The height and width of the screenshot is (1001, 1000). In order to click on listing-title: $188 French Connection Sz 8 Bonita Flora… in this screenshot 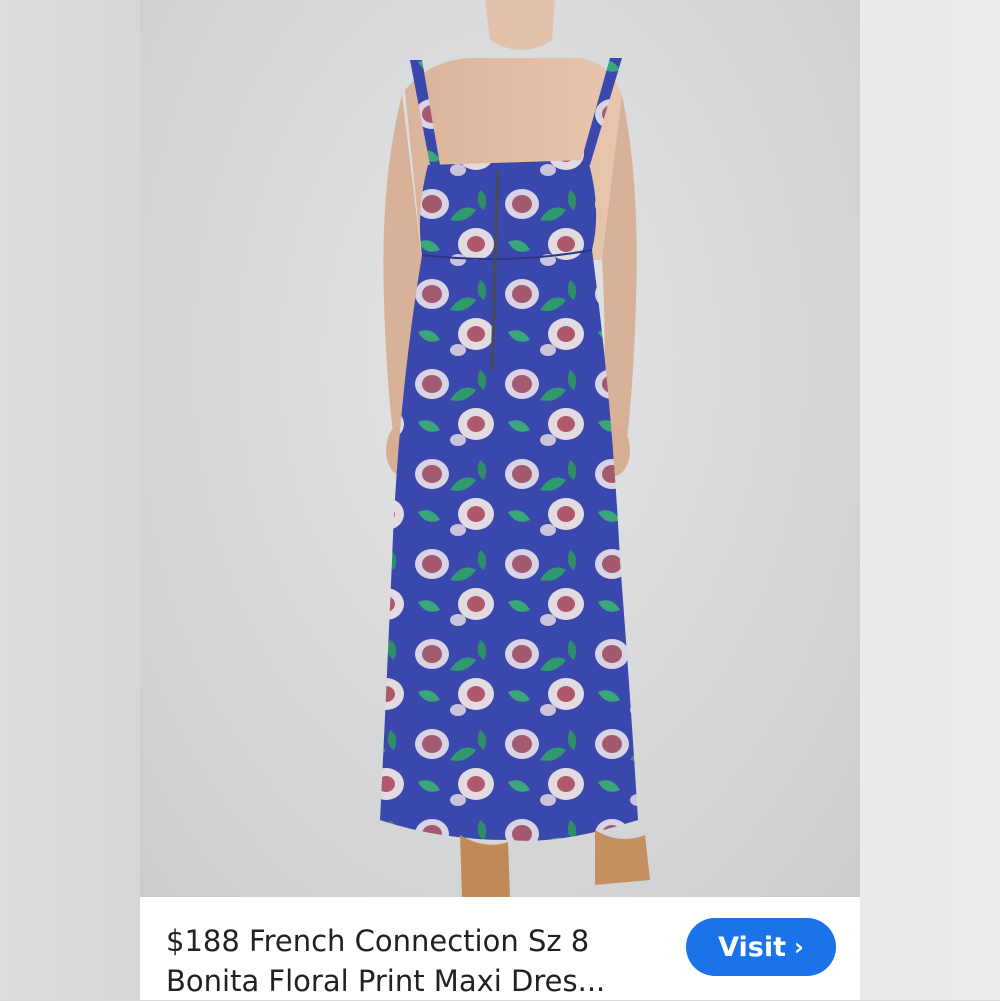, I will do `click(406, 961)`.